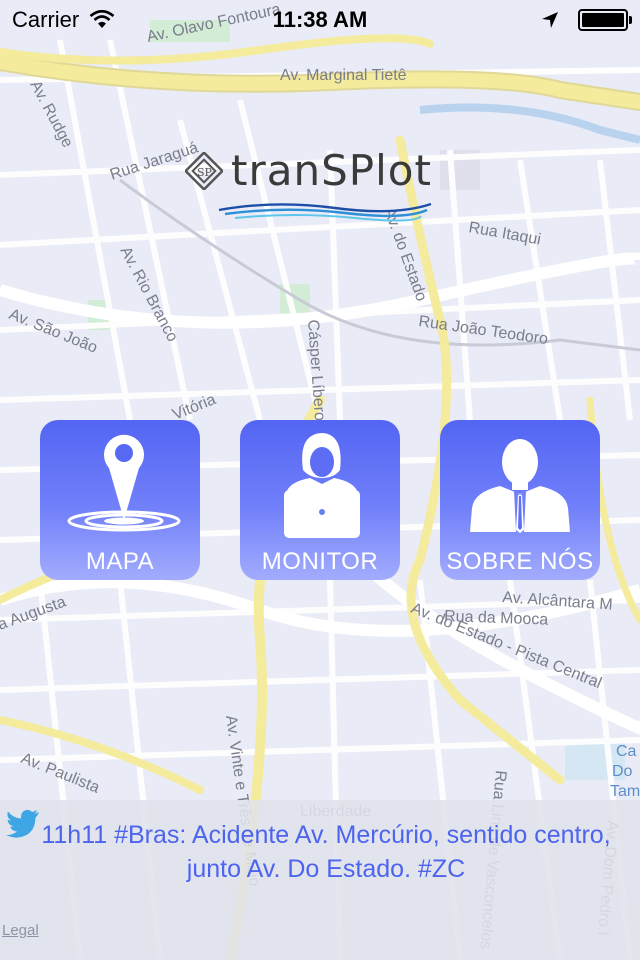  I want to click on logo-waves-icon, so click(325, 212).